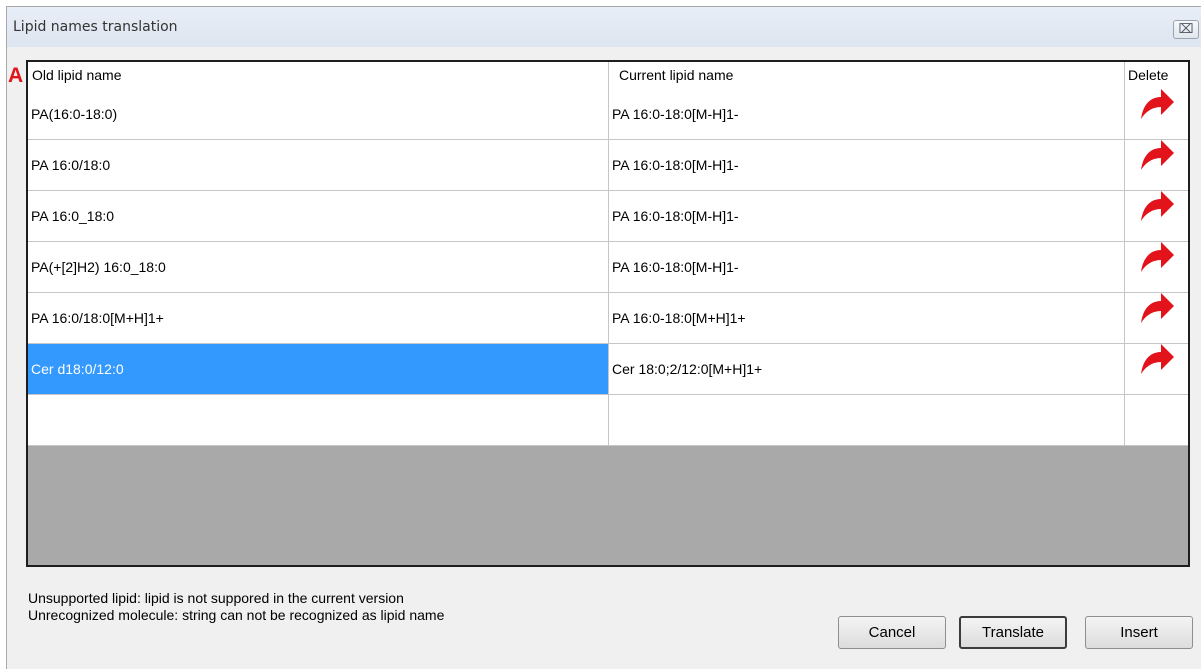  I want to click on close-button: ⌧, so click(1186, 29).